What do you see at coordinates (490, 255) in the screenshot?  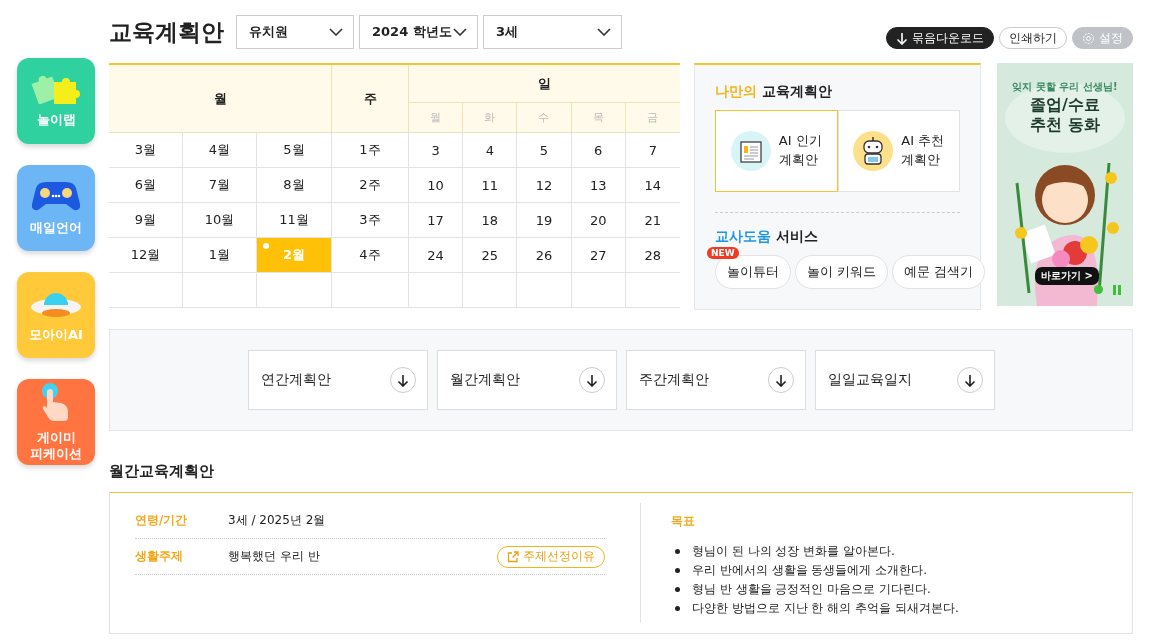 I see `day-cell: 25` at bounding box center [490, 255].